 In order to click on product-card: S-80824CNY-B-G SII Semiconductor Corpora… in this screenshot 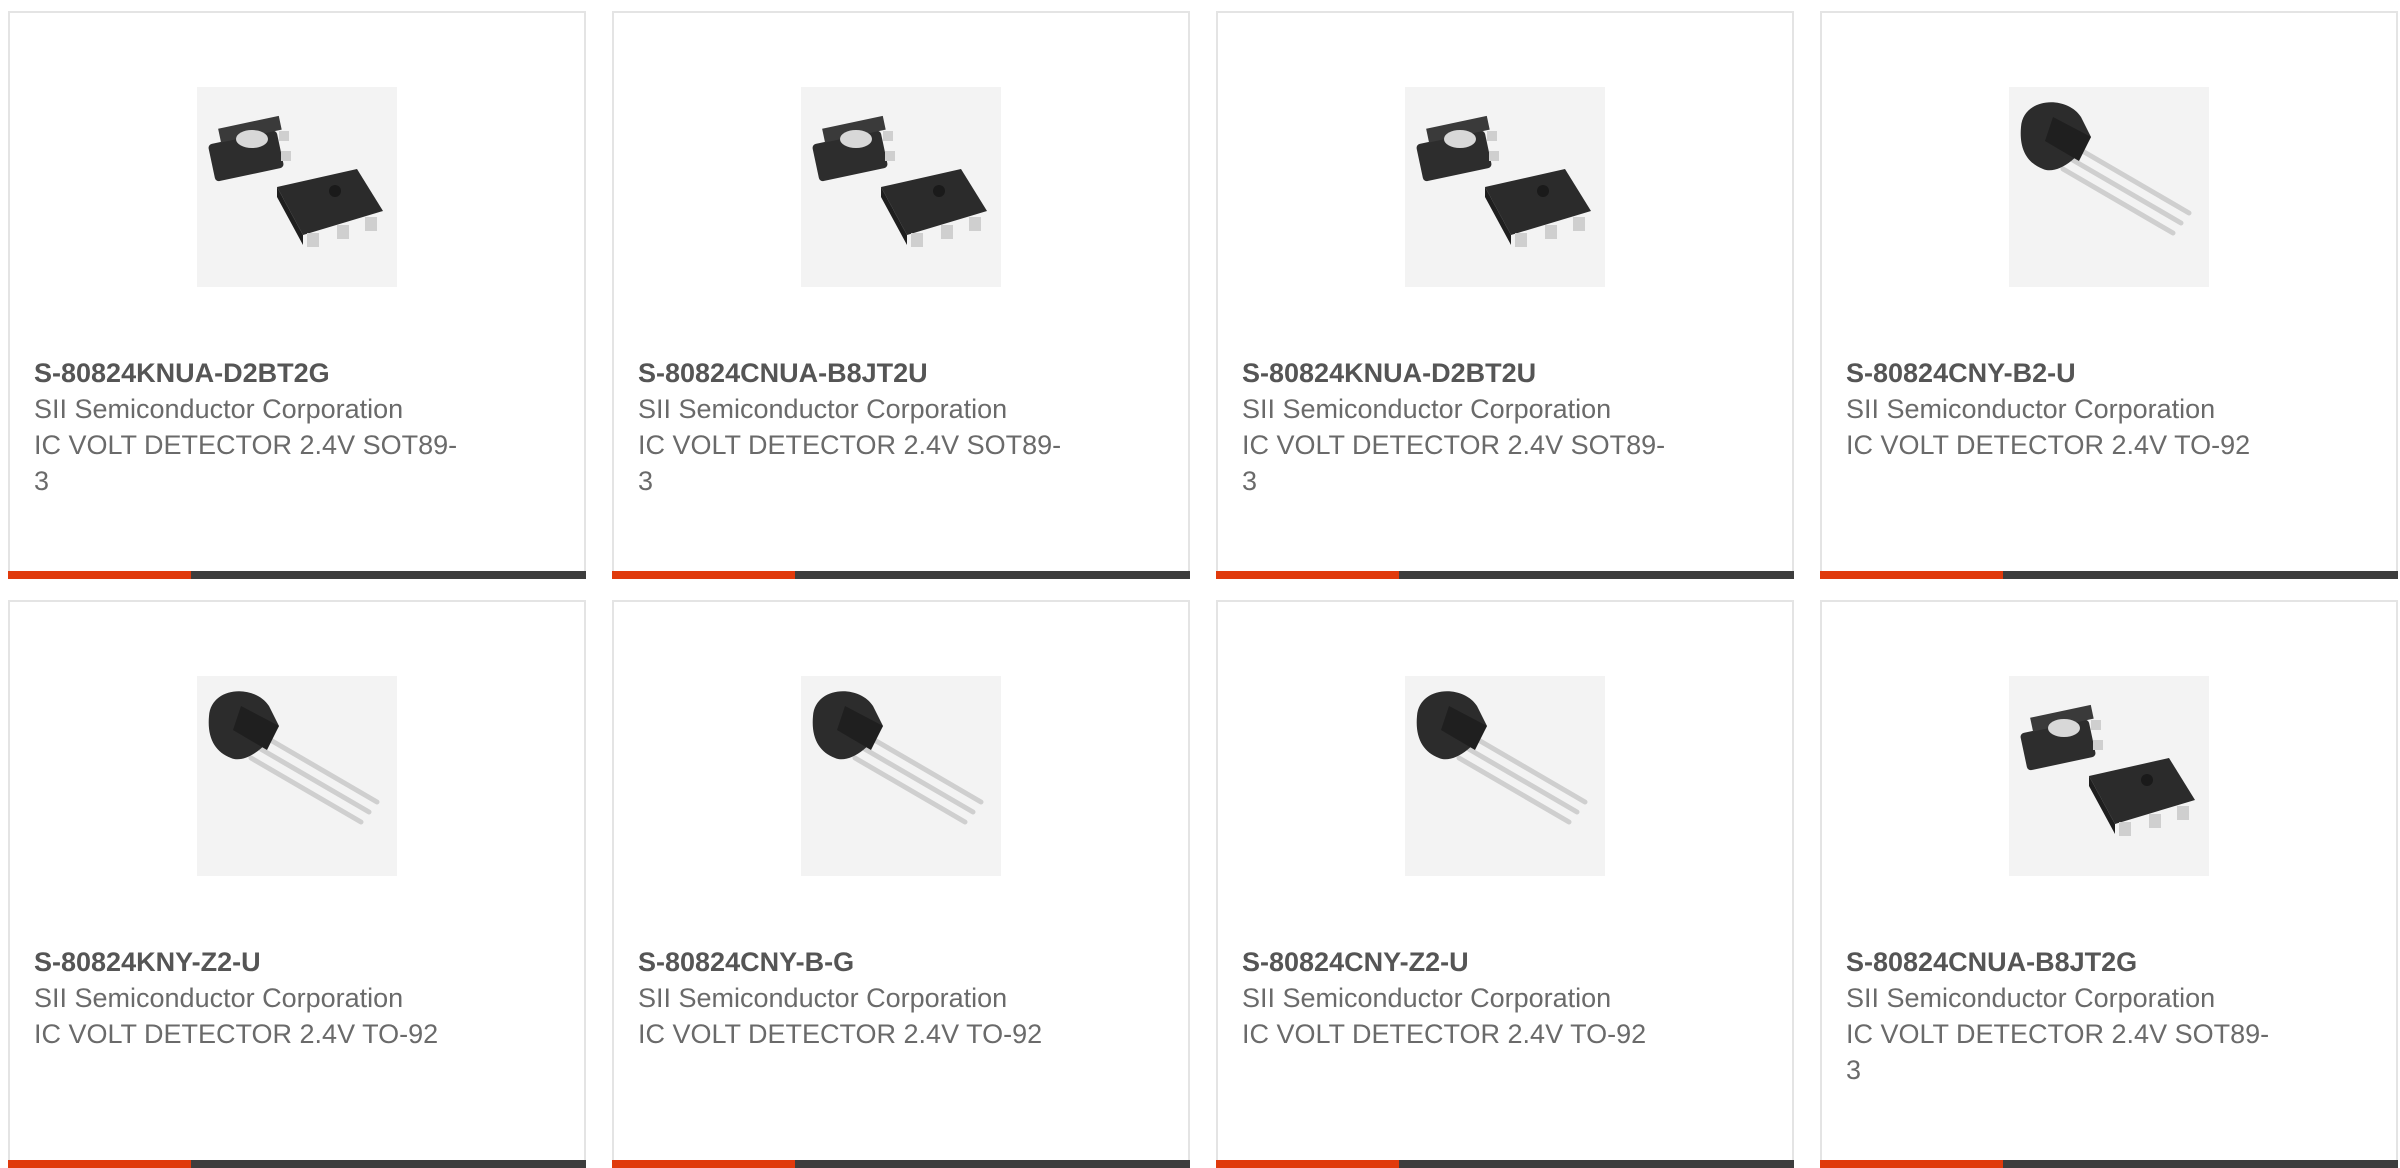, I will do `click(901, 884)`.